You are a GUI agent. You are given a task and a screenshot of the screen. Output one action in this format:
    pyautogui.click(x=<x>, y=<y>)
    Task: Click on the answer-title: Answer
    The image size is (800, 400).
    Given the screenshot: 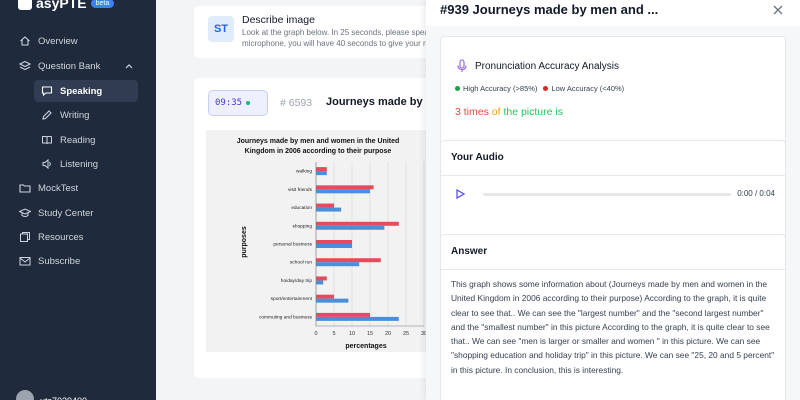 What is the action you would take?
    pyautogui.click(x=469, y=251)
    